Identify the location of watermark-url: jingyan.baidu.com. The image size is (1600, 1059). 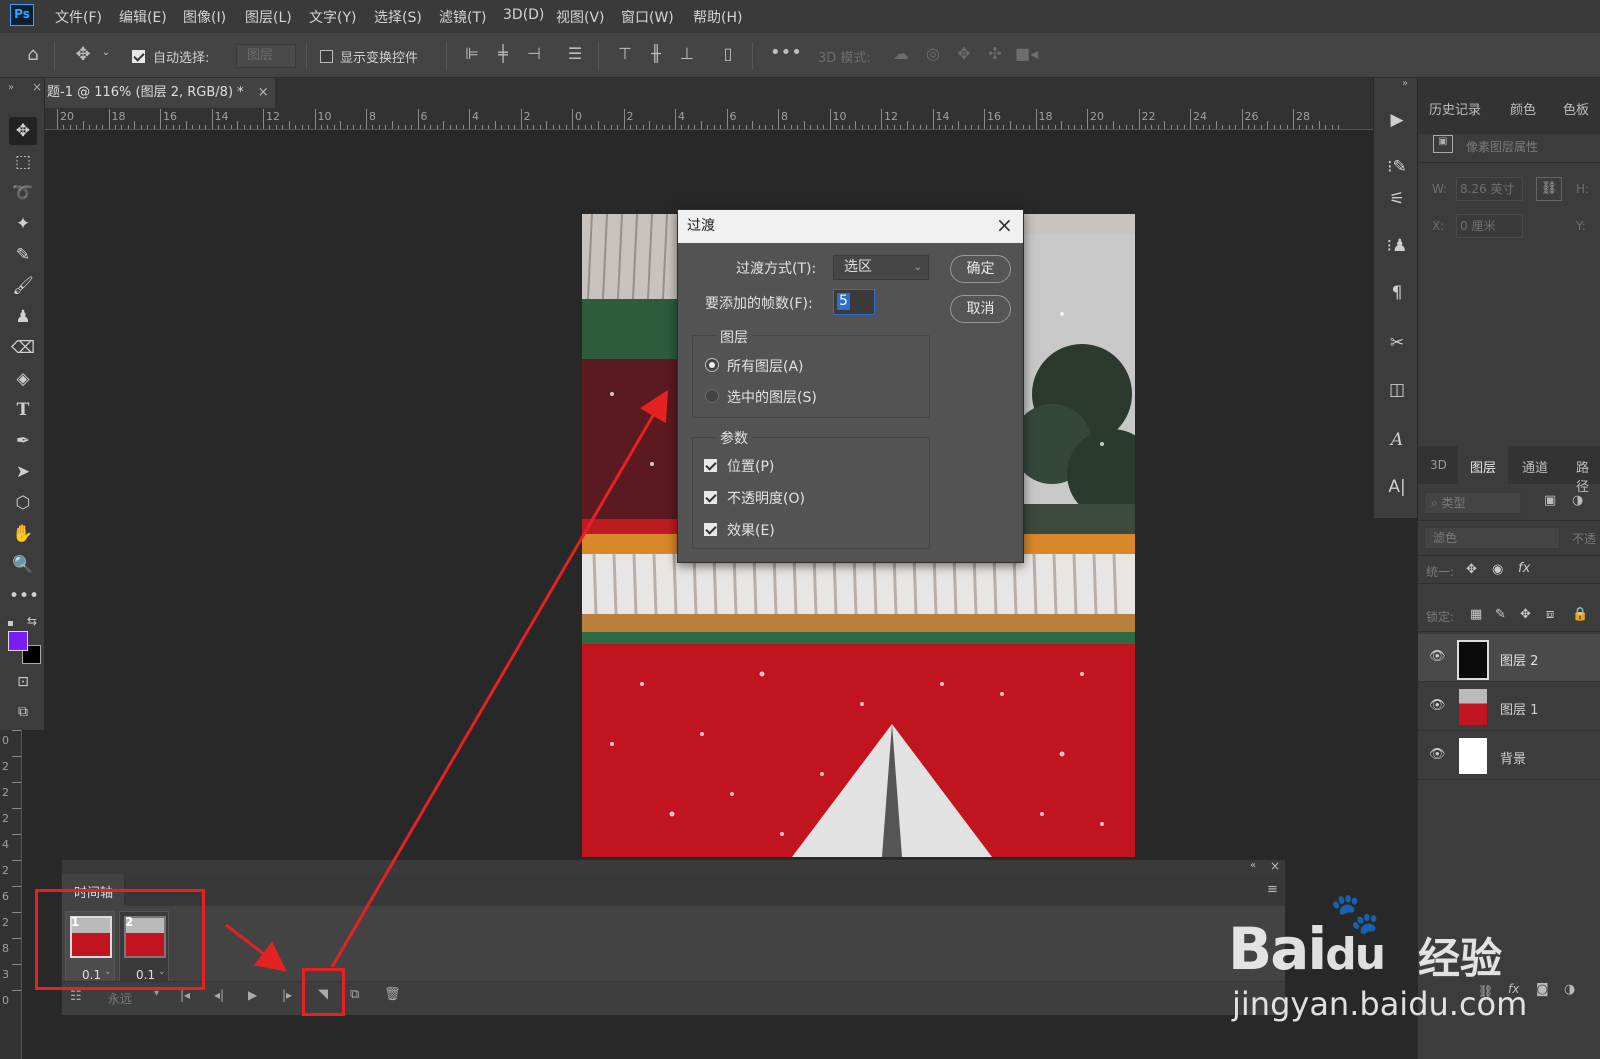
(1380, 1004).